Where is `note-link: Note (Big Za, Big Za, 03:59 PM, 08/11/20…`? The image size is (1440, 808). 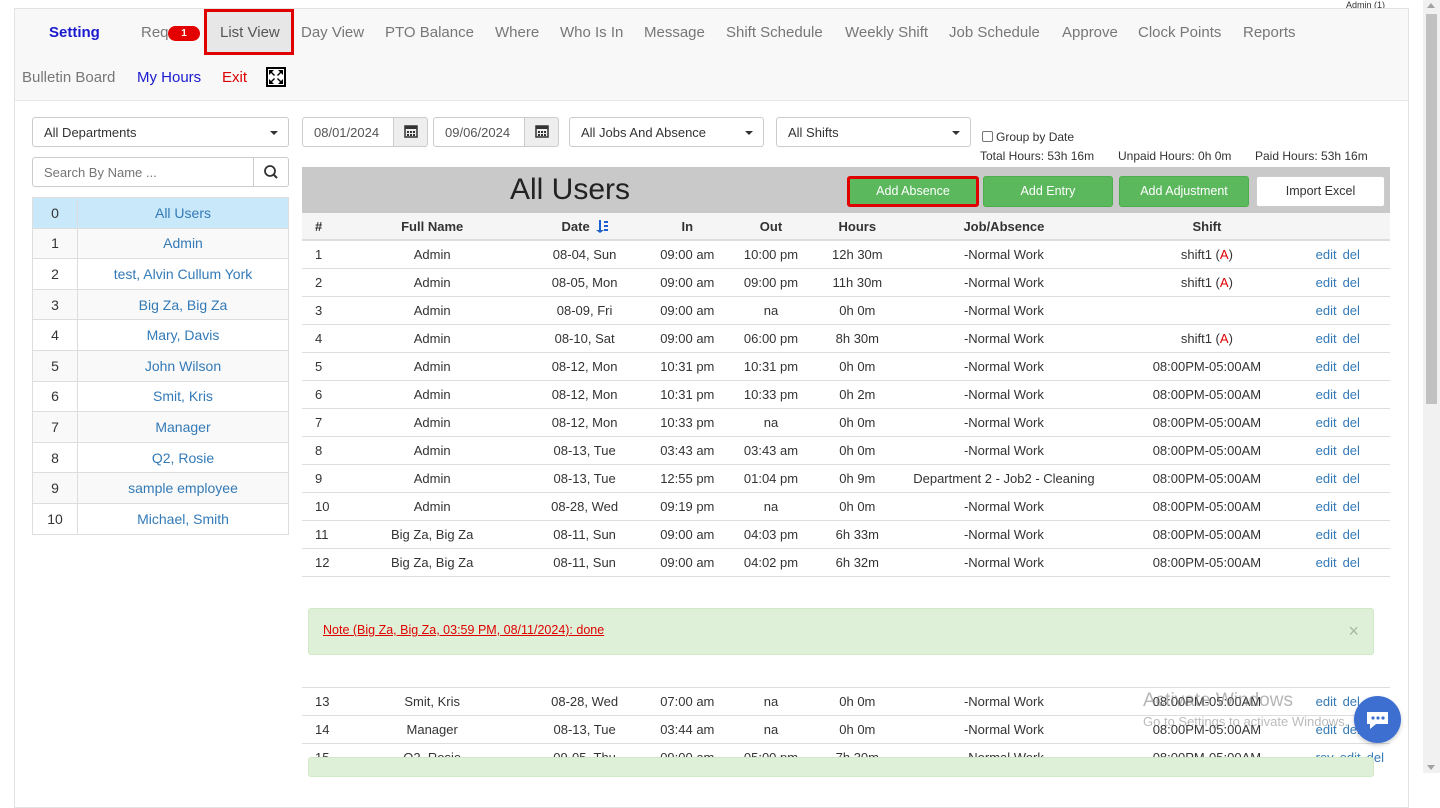 note-link: Note (Big Za, Big Za, 03:59 PM, 08/11/20… is located at coordinates (463, 630).